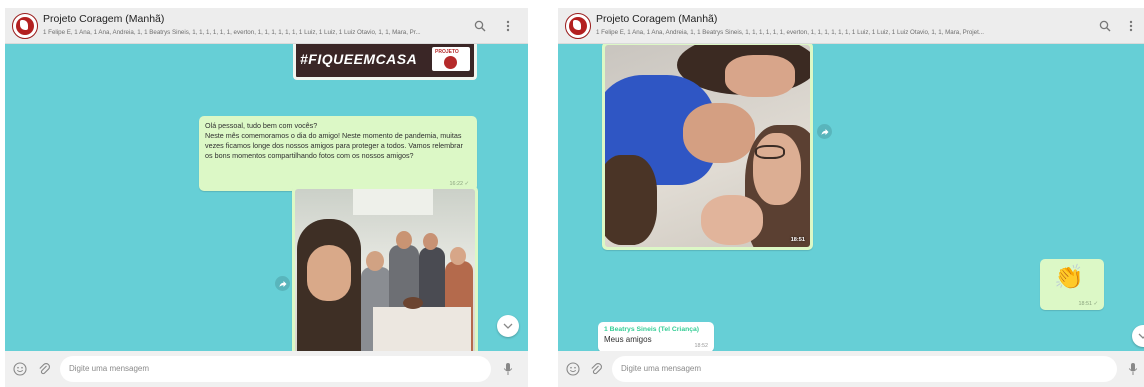  I want to click on group-photo, so click(385, 270).